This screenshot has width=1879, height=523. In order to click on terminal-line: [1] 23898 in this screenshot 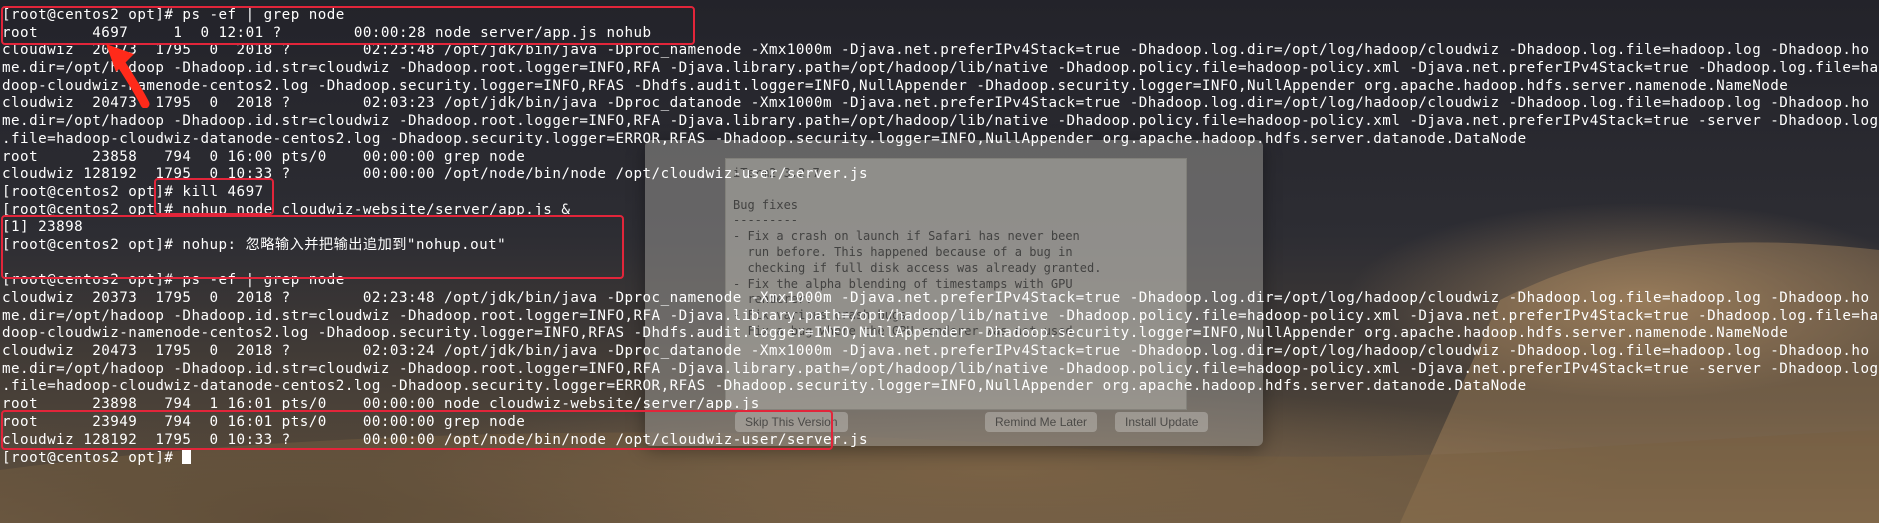, I will do `click(43, 227)`.